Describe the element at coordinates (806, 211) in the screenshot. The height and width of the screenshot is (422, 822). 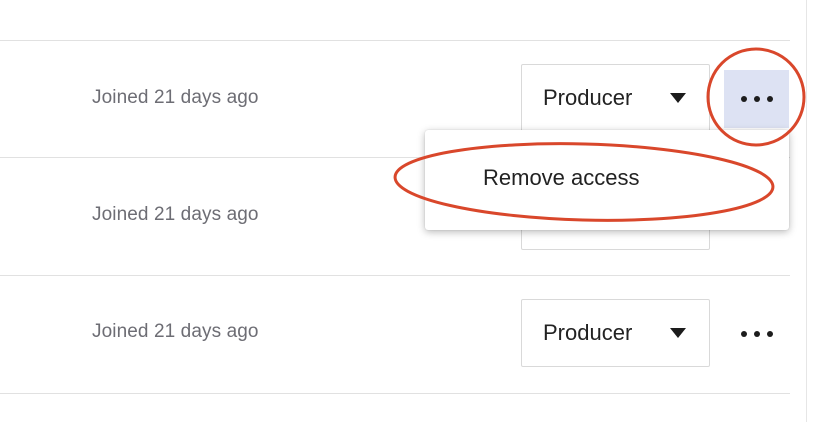
I see `scrollbar-track` at that location.